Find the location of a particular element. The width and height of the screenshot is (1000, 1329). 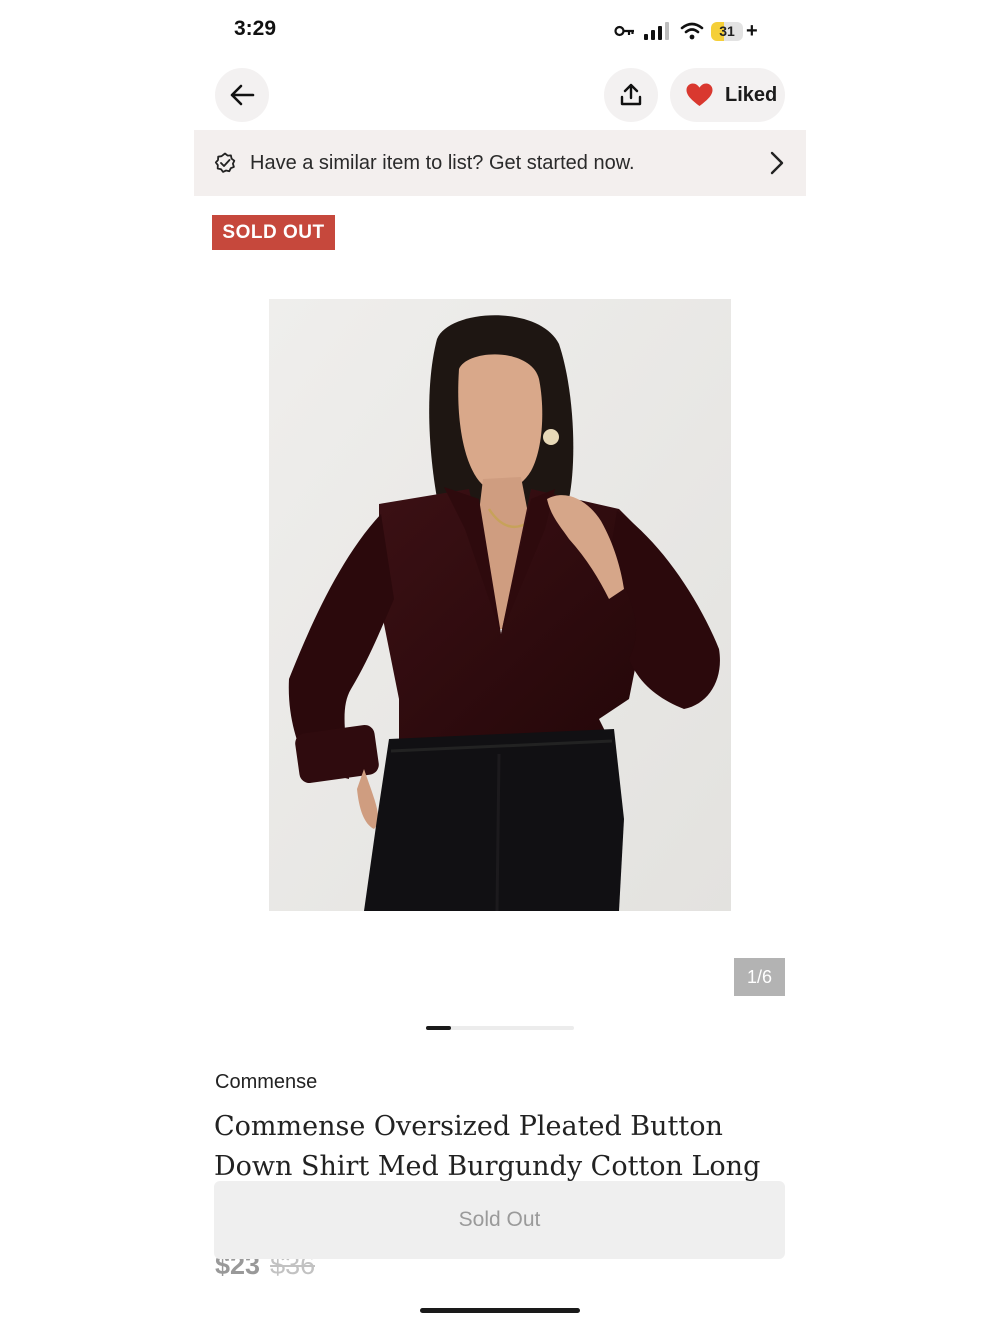

chevron-right-icon is located at coordinates (777, 163).